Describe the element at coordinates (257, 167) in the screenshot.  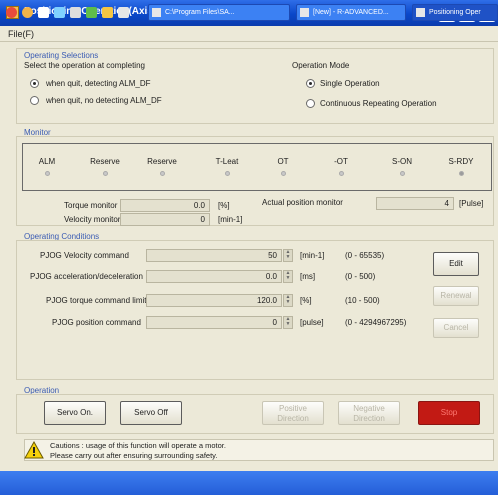
I see `signal-monitor-box` at that location.